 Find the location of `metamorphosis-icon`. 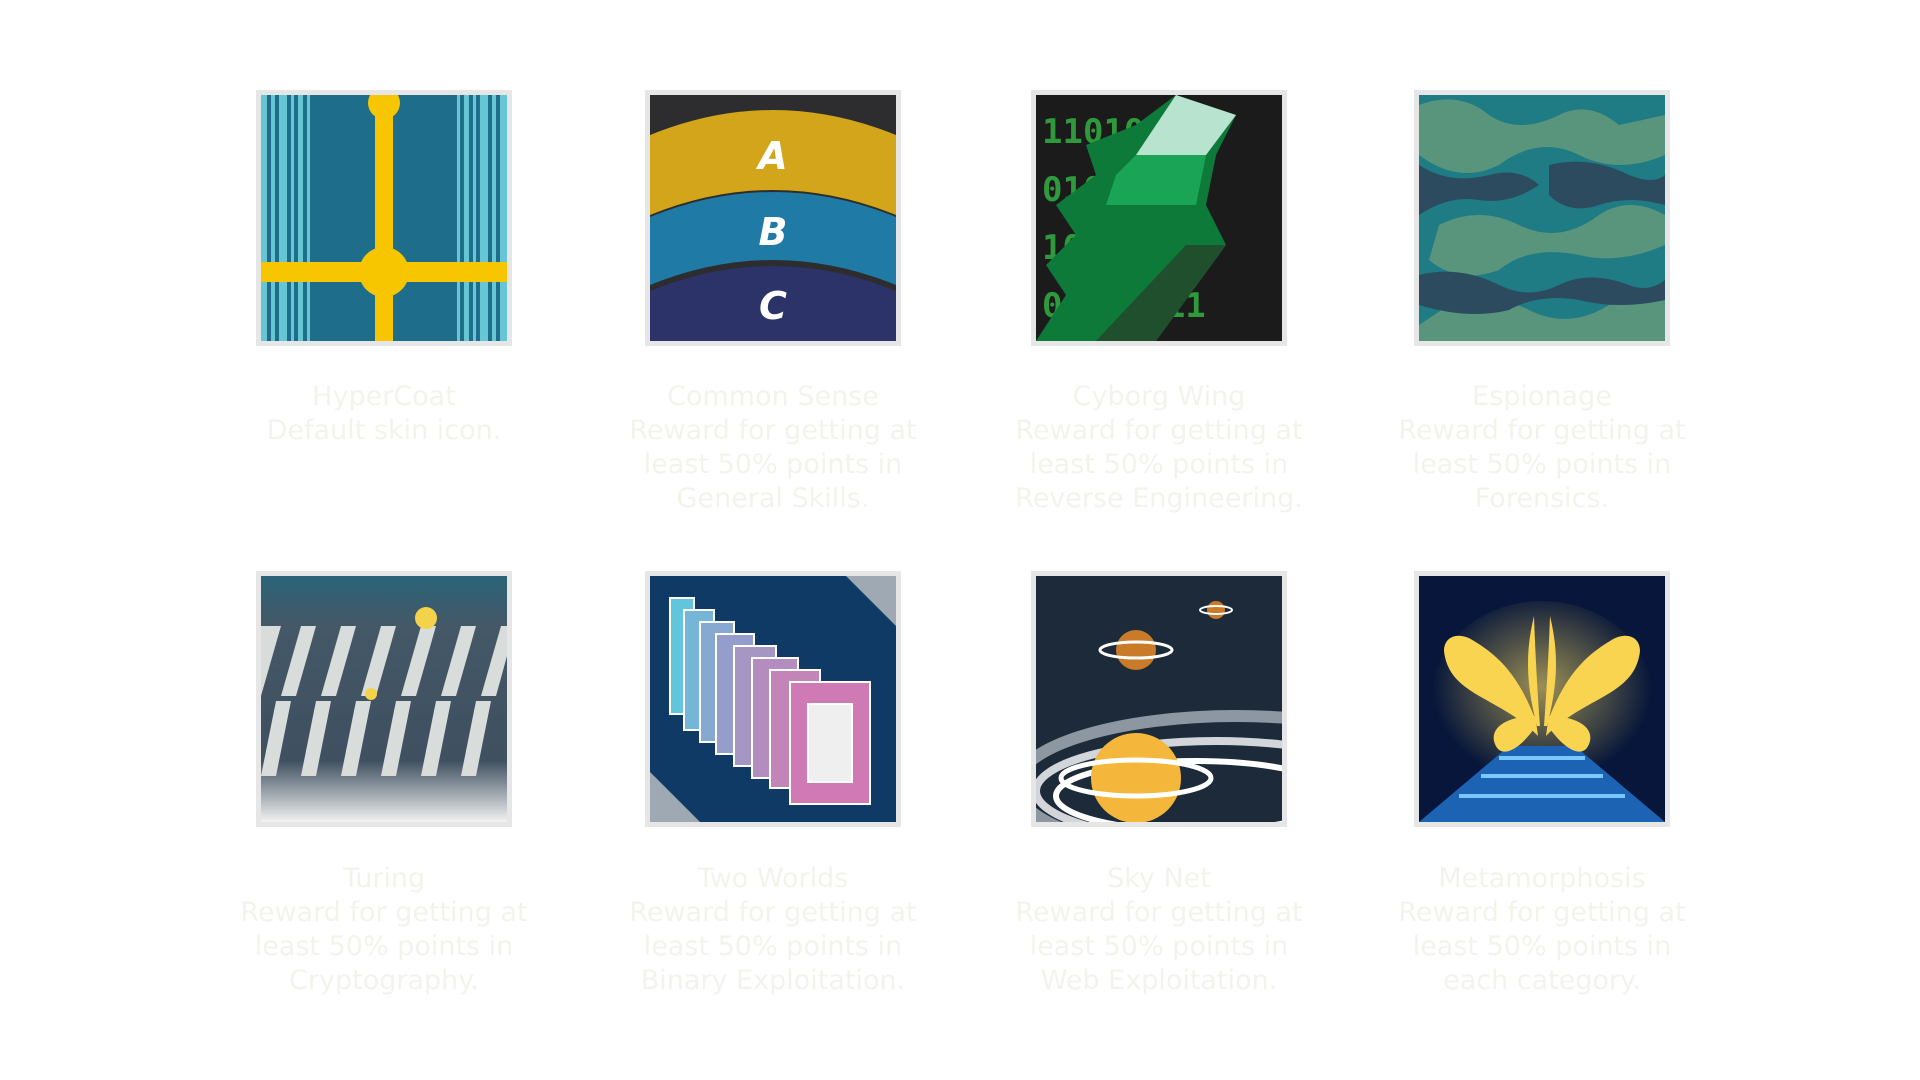

metamorphosis-icon is located at coordinates (1542, 699).